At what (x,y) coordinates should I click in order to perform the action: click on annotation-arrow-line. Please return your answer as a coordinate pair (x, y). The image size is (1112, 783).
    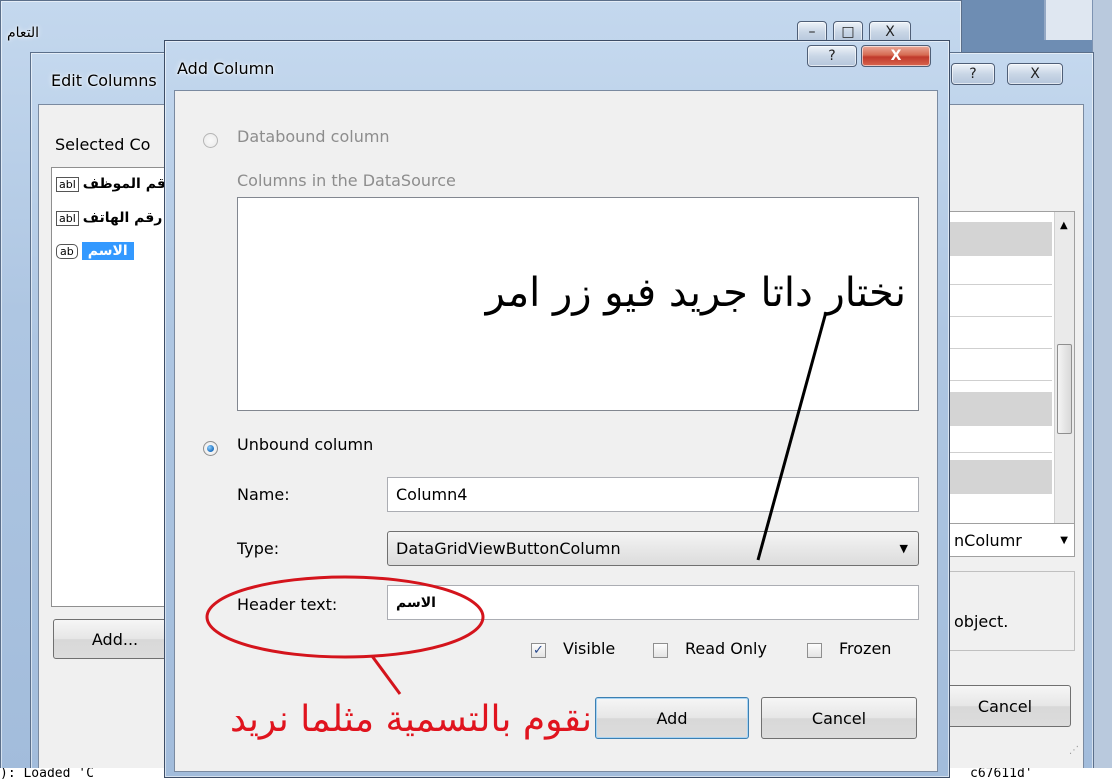
    Looking at the image, I should click on (792, 436).